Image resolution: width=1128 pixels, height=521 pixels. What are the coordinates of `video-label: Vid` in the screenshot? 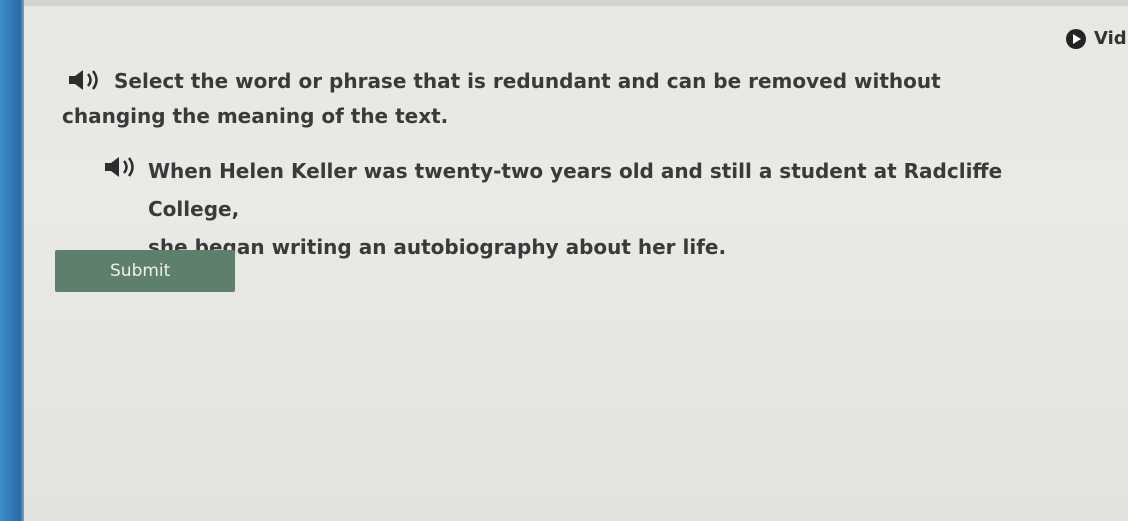 It's located at (1110, 38).